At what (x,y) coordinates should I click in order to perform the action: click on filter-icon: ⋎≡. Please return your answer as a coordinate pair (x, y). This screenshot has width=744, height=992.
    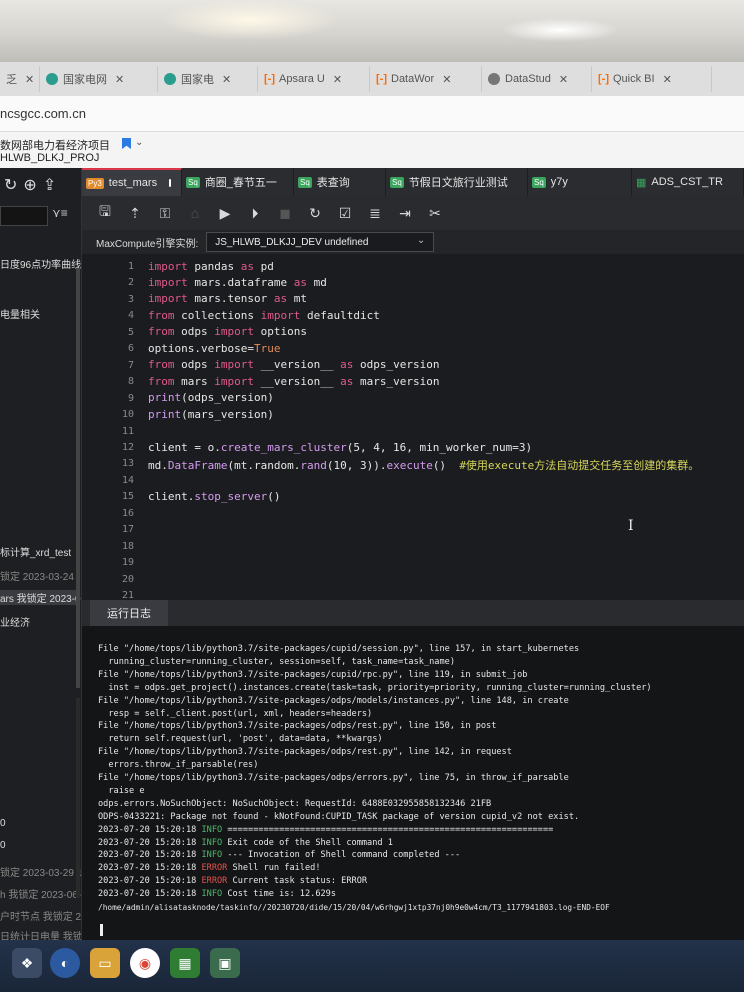
    Looking at the image, I should click on (60, 213).